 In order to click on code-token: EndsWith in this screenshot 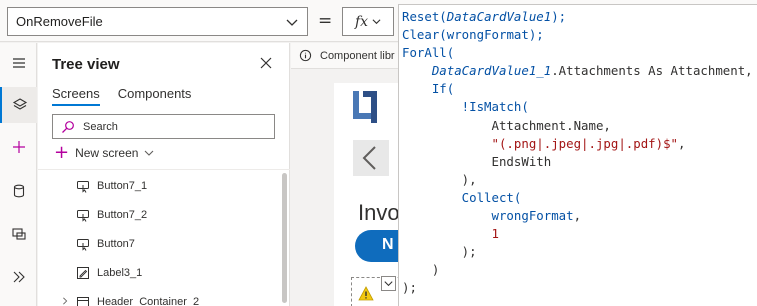, I will do `click(477, 161)`.